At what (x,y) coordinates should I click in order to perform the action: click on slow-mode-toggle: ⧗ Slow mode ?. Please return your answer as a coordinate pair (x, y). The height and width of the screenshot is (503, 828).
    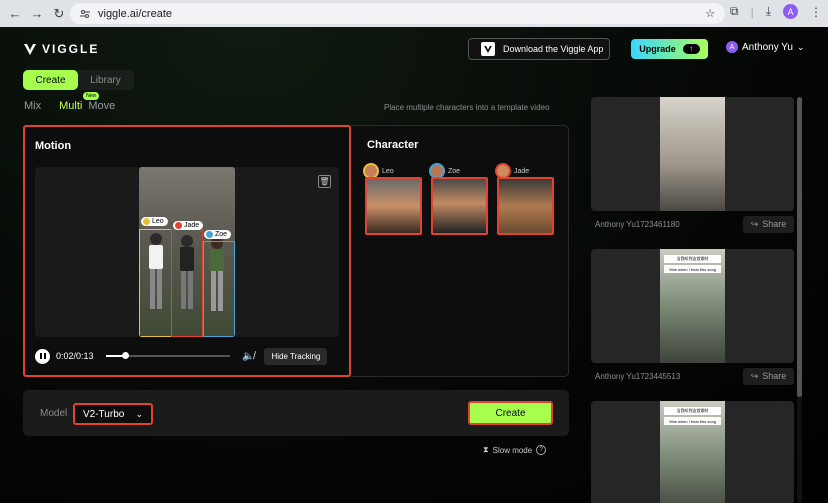
    Looking at the image, I should click on (515, 450).